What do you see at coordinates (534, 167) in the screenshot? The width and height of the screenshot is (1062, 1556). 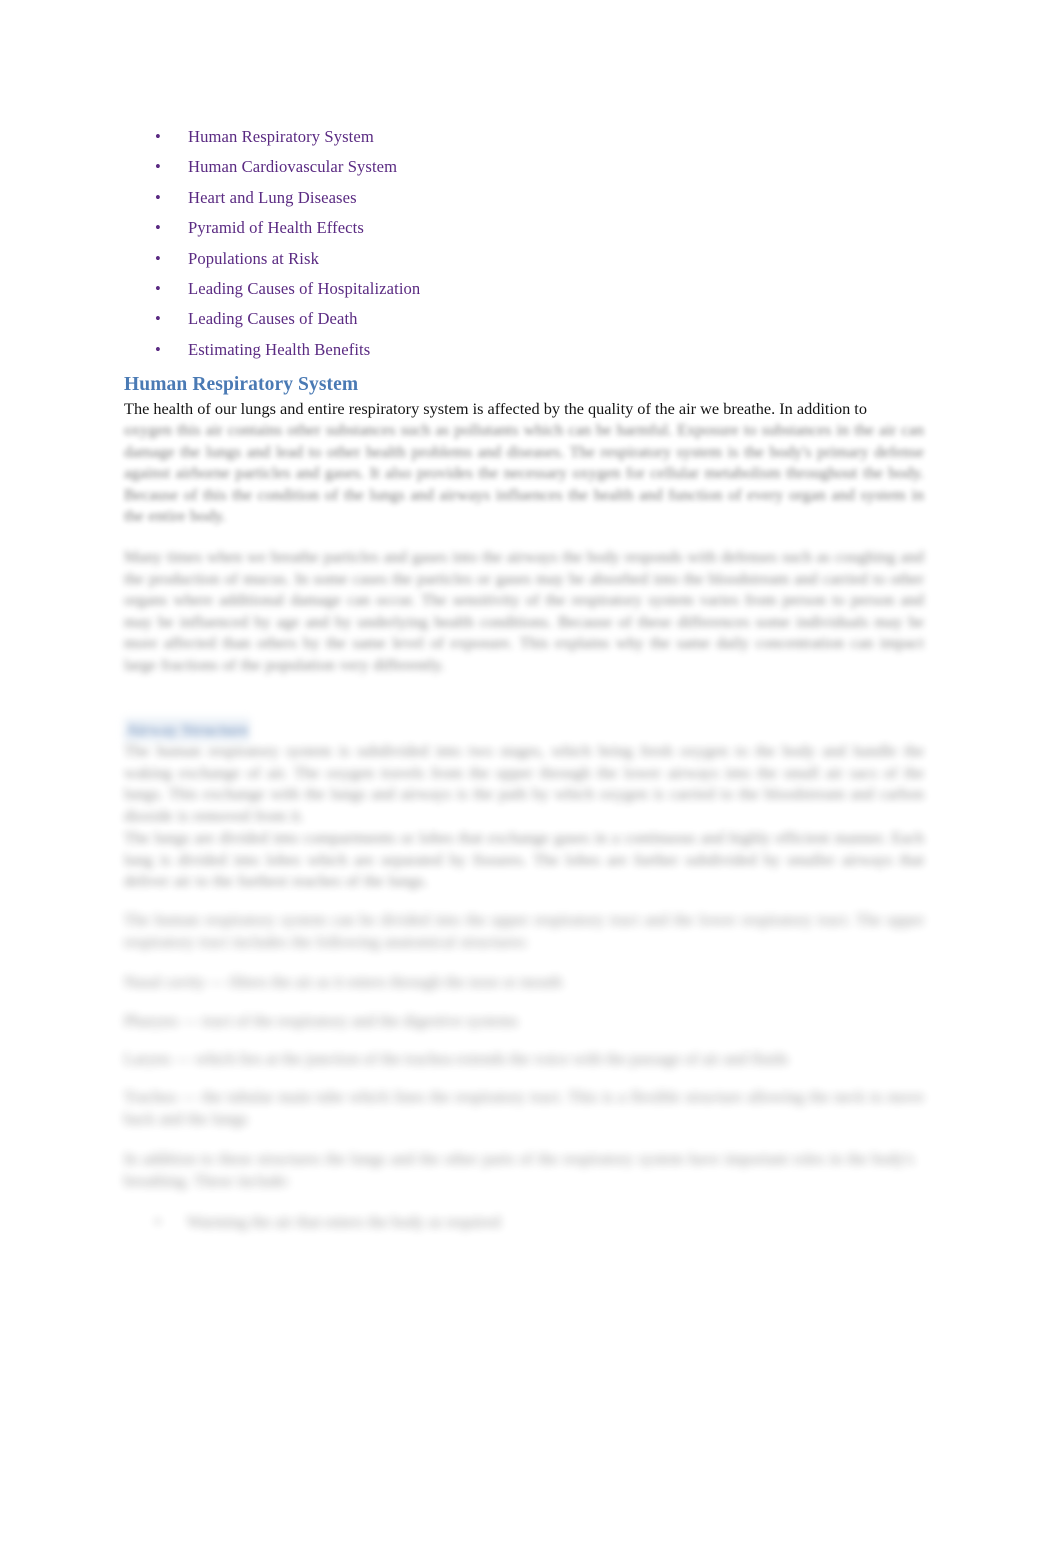 I see `list-item: • Human Cardiovascular System` at bounding box center [534, 167].